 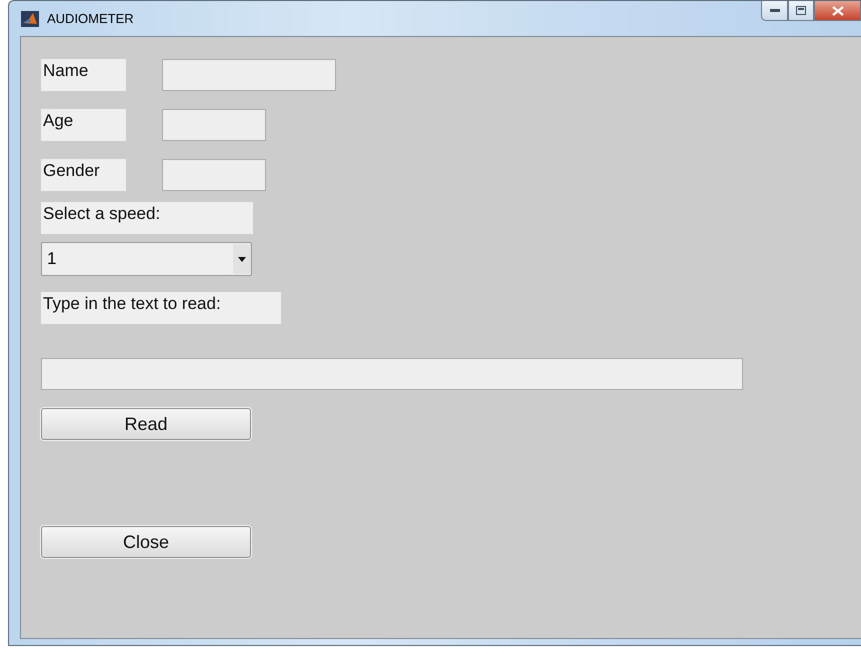 I want to click on read-button: Read, so click(x=146, y=424).